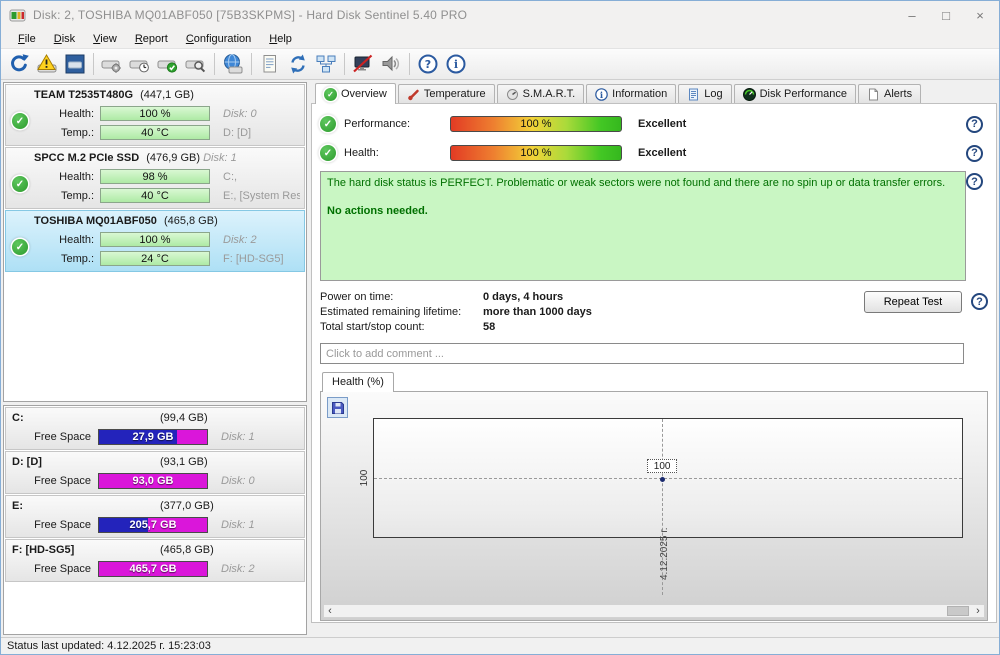 The height and width of the screenshot is (655, 1000). What do you see at coordinates (413, 94) in the screenshot?
I see `thermometer-icon` at bounding box center [413, 94].